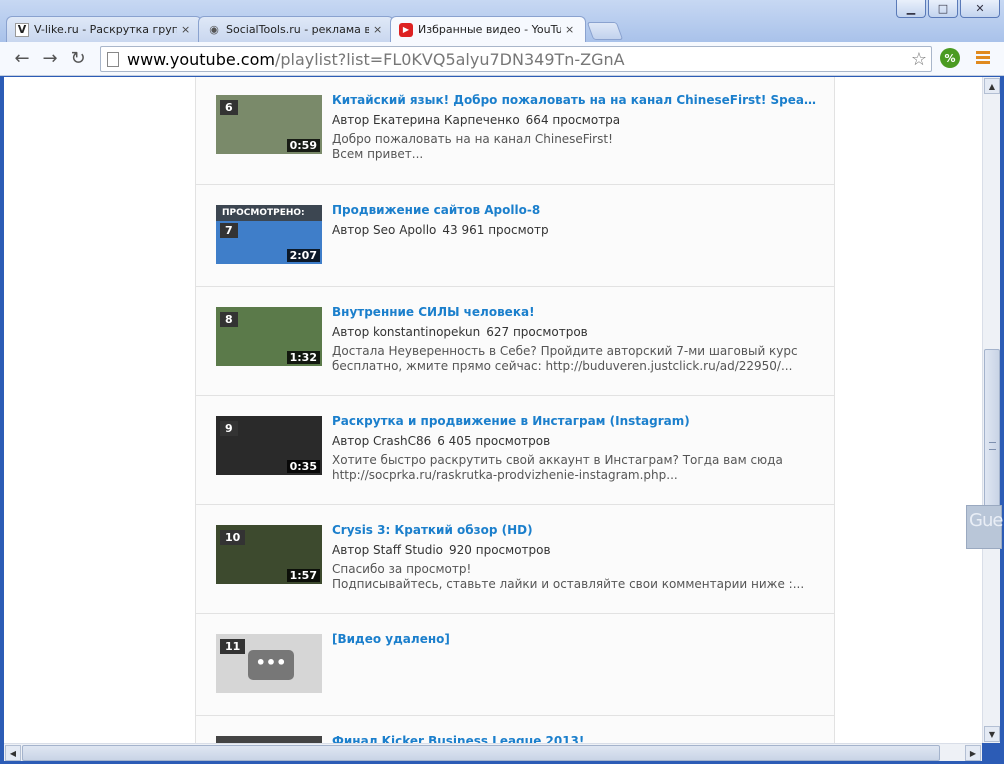 The image size is (1004, 764). What do you see at coordinates (78, 59) in the screenshot?
I see `reload-button: ↻` at bounding box center [78, 59].